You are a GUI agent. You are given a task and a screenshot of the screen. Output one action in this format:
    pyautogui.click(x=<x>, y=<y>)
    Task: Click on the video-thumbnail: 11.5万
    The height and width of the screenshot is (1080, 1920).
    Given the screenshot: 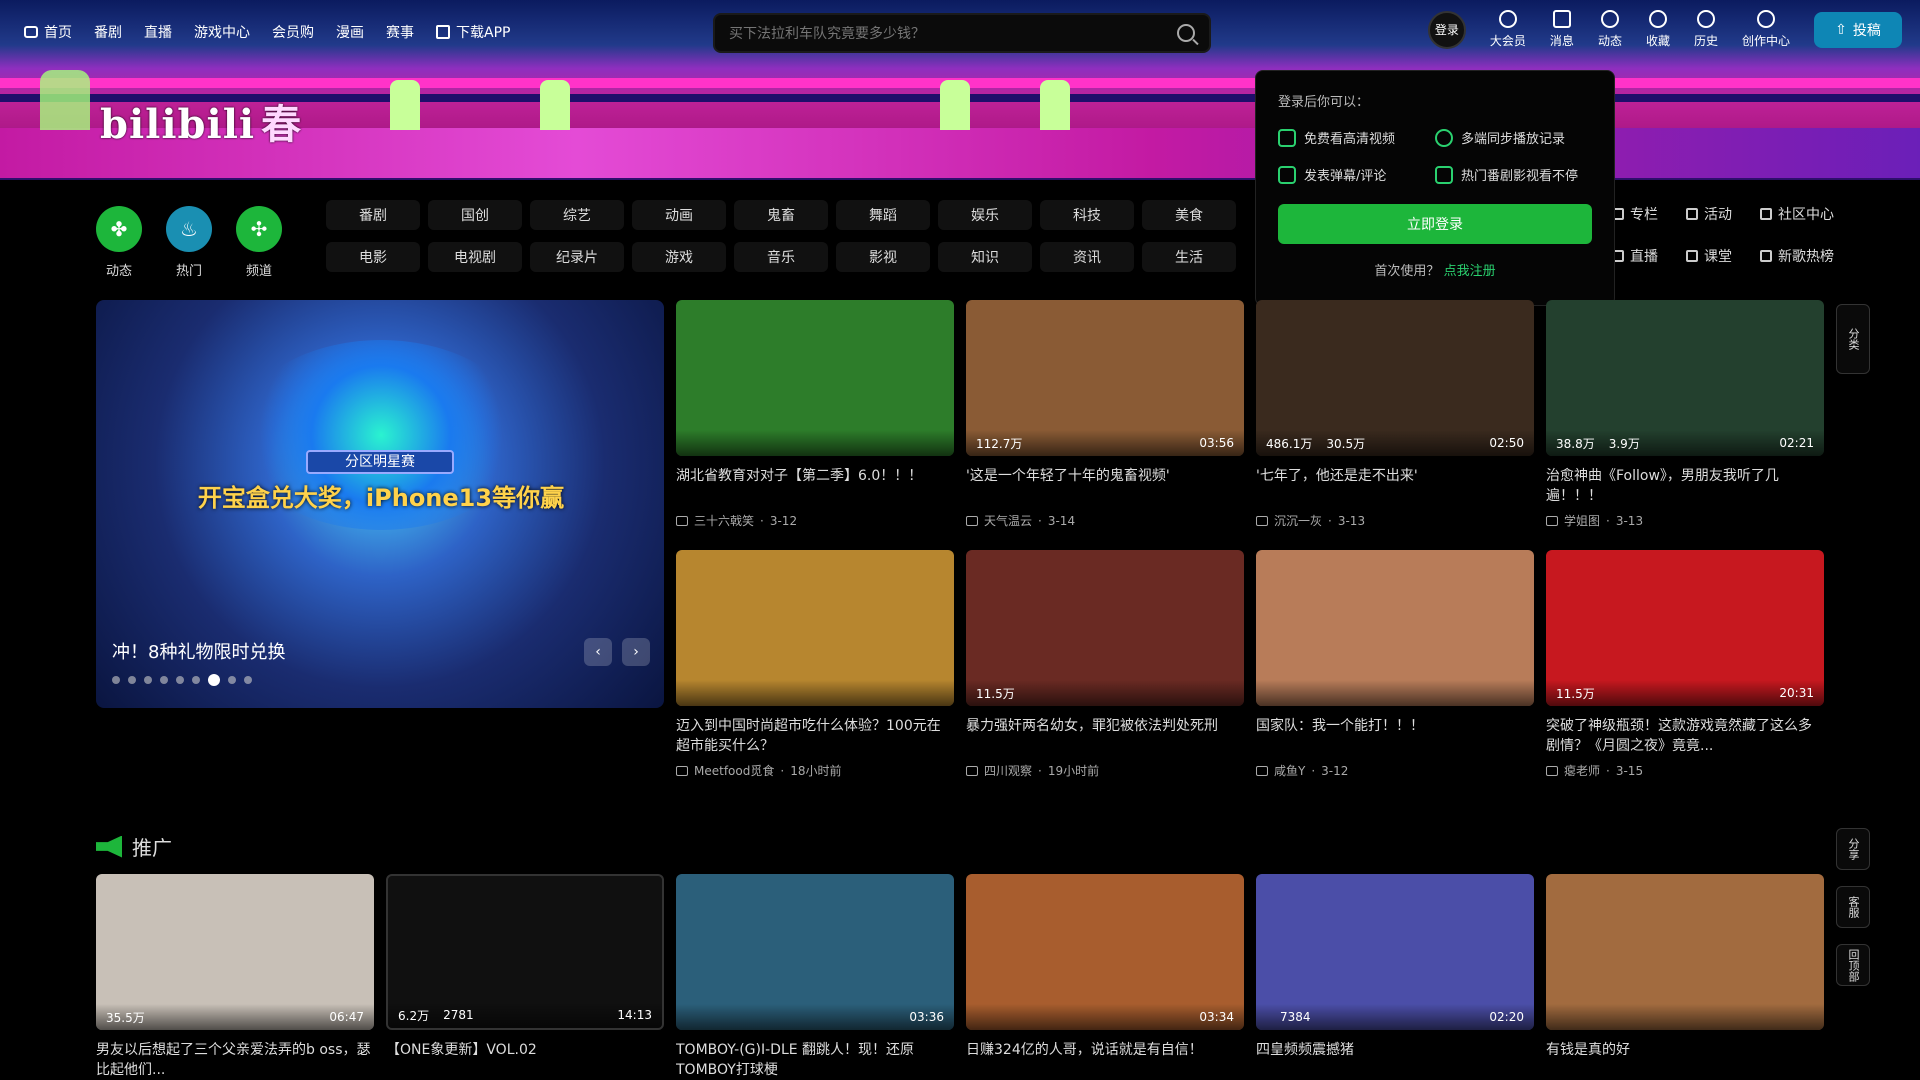 What is the action you would take?
    pyautogui.click(x=1105, y=628)
    